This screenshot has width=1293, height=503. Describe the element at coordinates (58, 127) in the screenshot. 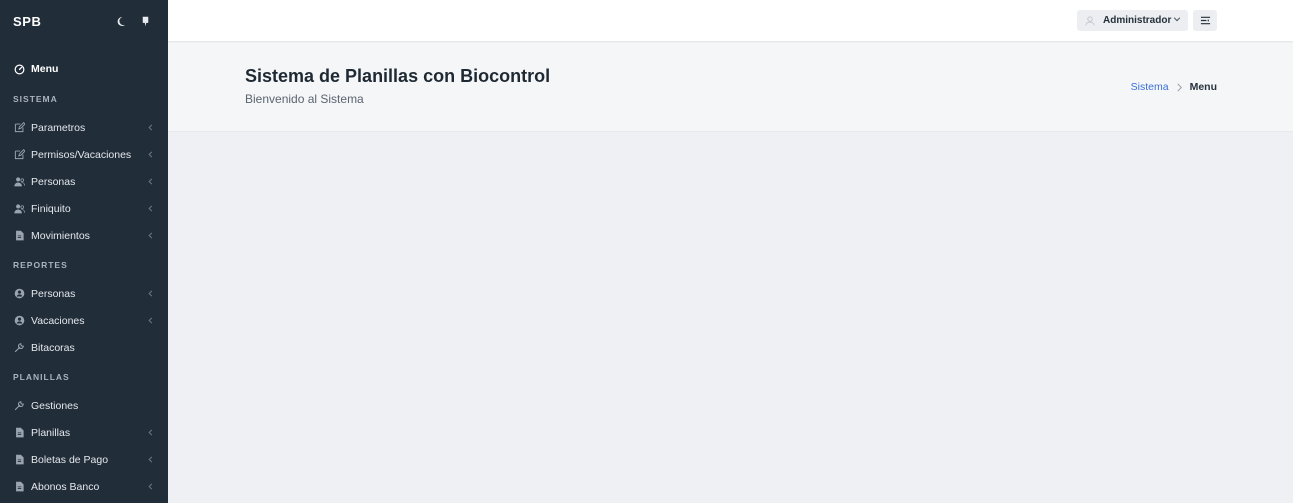

I see `sidebar-item-label: Parametros` at that location.